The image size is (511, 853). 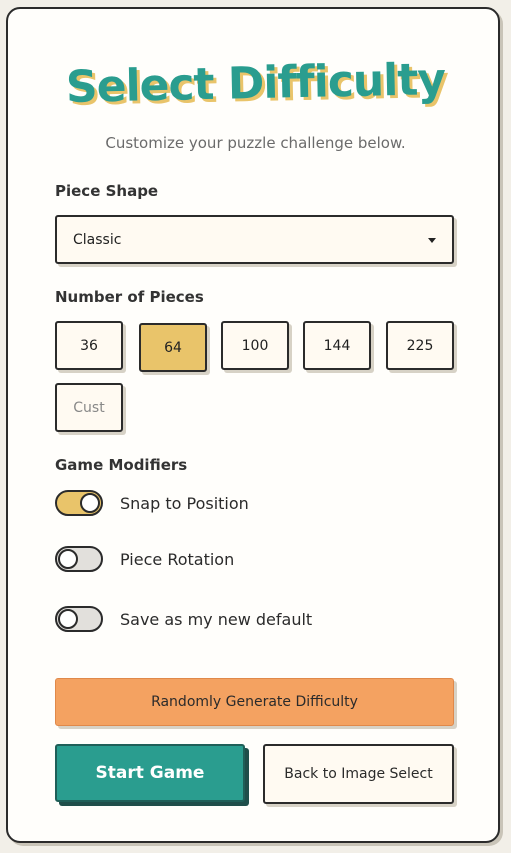 I want to click on piece-count-36-button: 36, so click(x=89, y=345).